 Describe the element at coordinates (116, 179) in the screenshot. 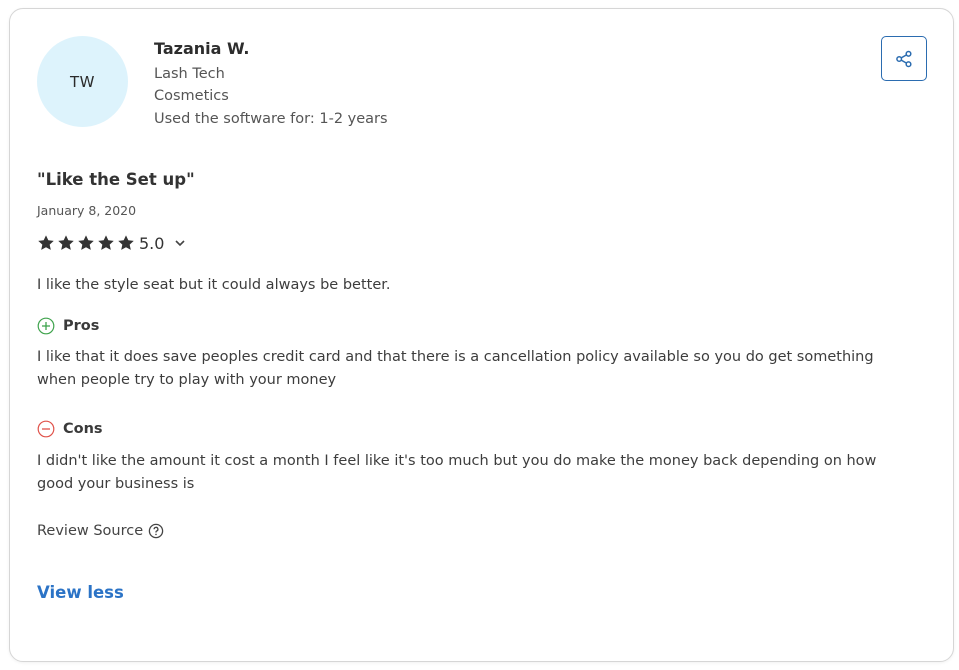

I see `review-title: "Like the Set up"` at that location.